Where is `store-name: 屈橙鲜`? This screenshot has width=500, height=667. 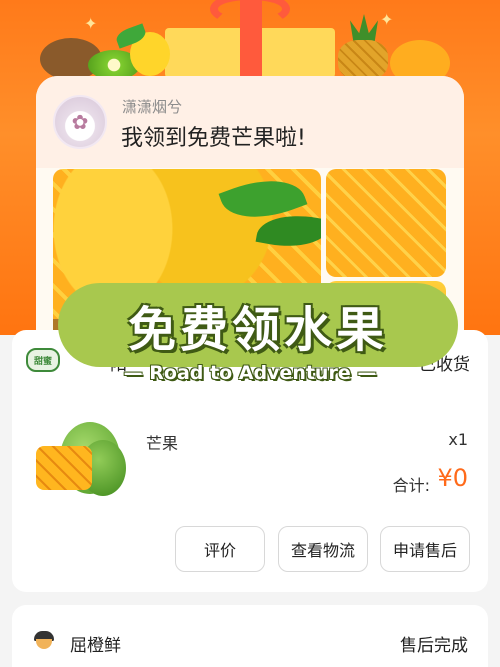
store-name: 屈橙鲜 is located at coordinates (95, 643).